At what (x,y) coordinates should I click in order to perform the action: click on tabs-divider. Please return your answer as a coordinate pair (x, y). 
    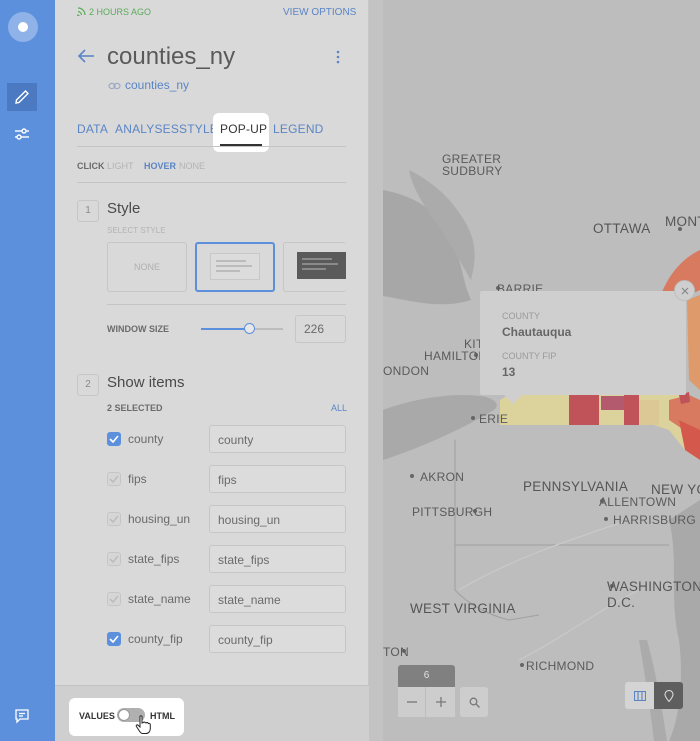
    Looking at the image, I should click on (211, 146).